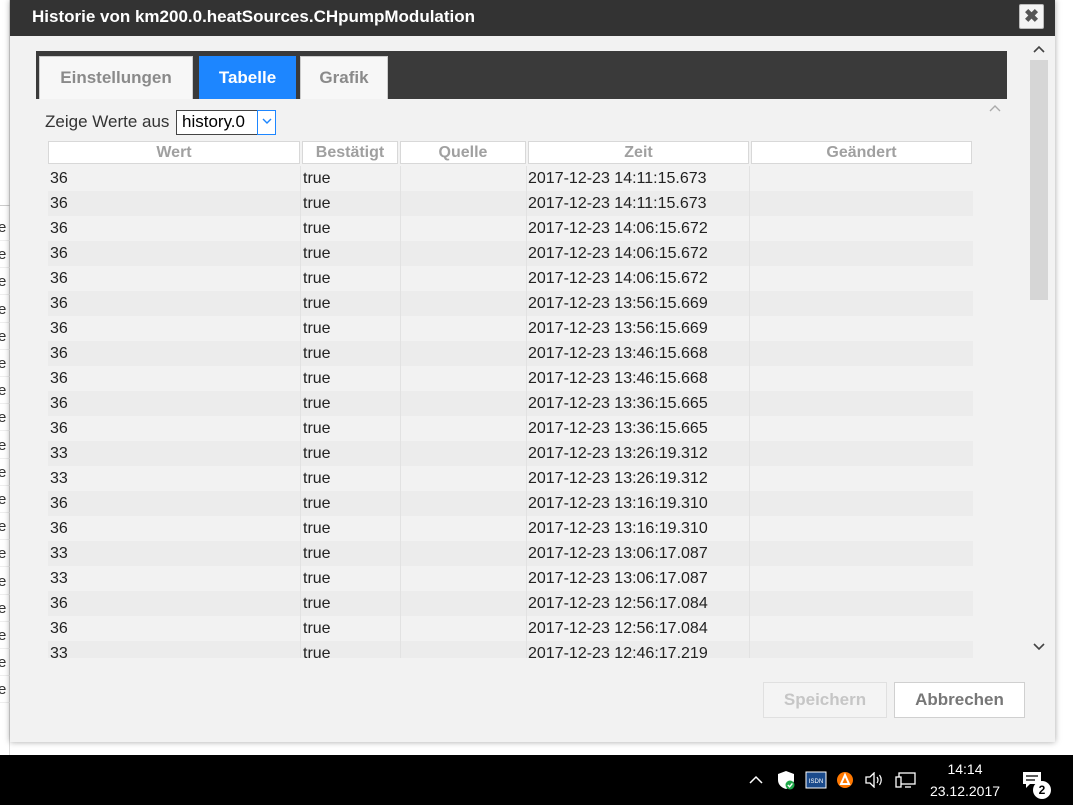  I want to click on history-select-label: Zeige Werte aus, so click(107, 121).